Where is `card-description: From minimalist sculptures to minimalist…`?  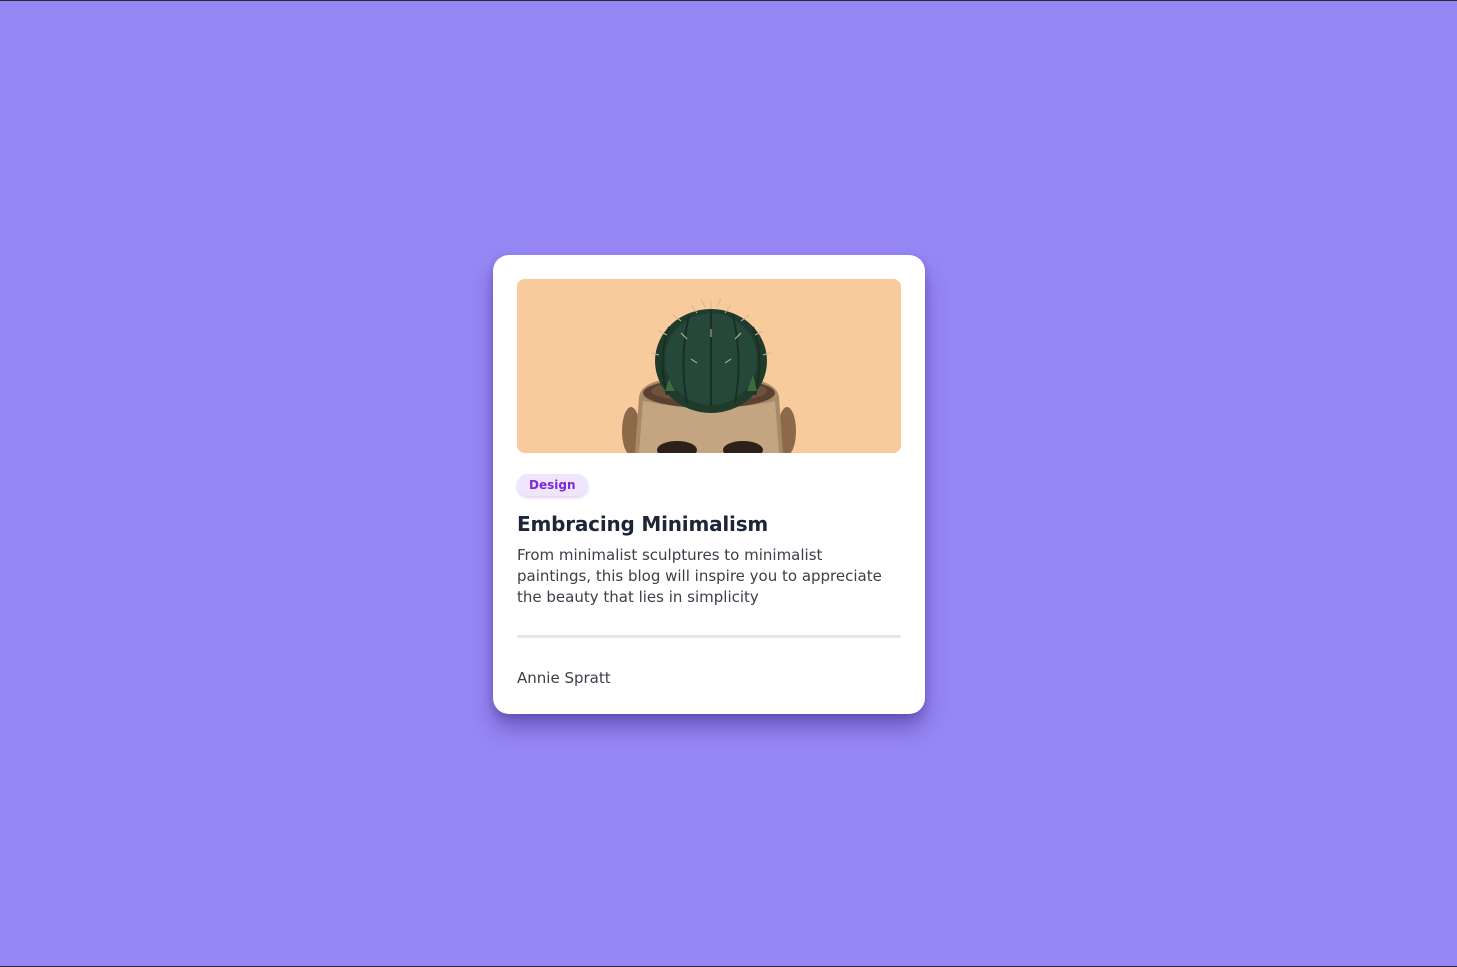 card-description: From minimalist sculptures to minimalist… is located at coordinates (699, 576).